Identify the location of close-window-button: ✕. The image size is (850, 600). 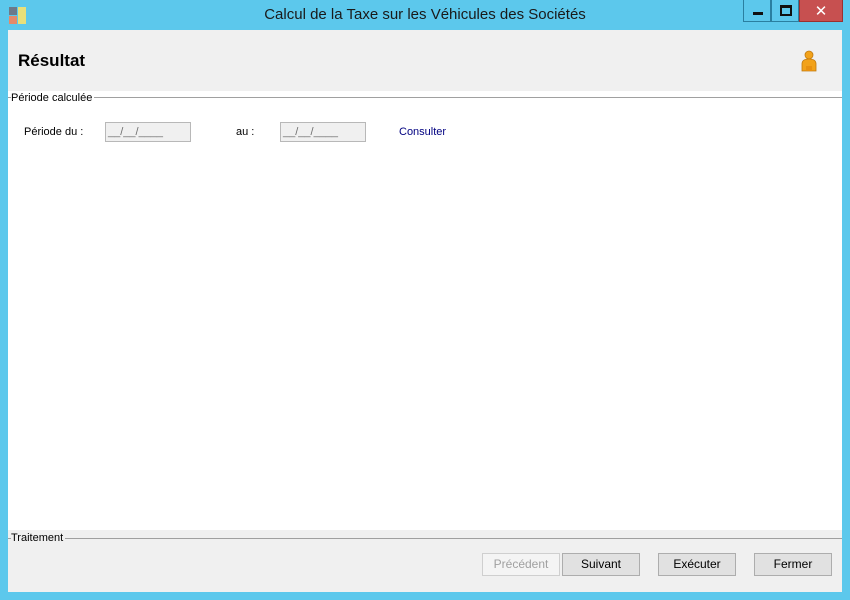
(821, 11).